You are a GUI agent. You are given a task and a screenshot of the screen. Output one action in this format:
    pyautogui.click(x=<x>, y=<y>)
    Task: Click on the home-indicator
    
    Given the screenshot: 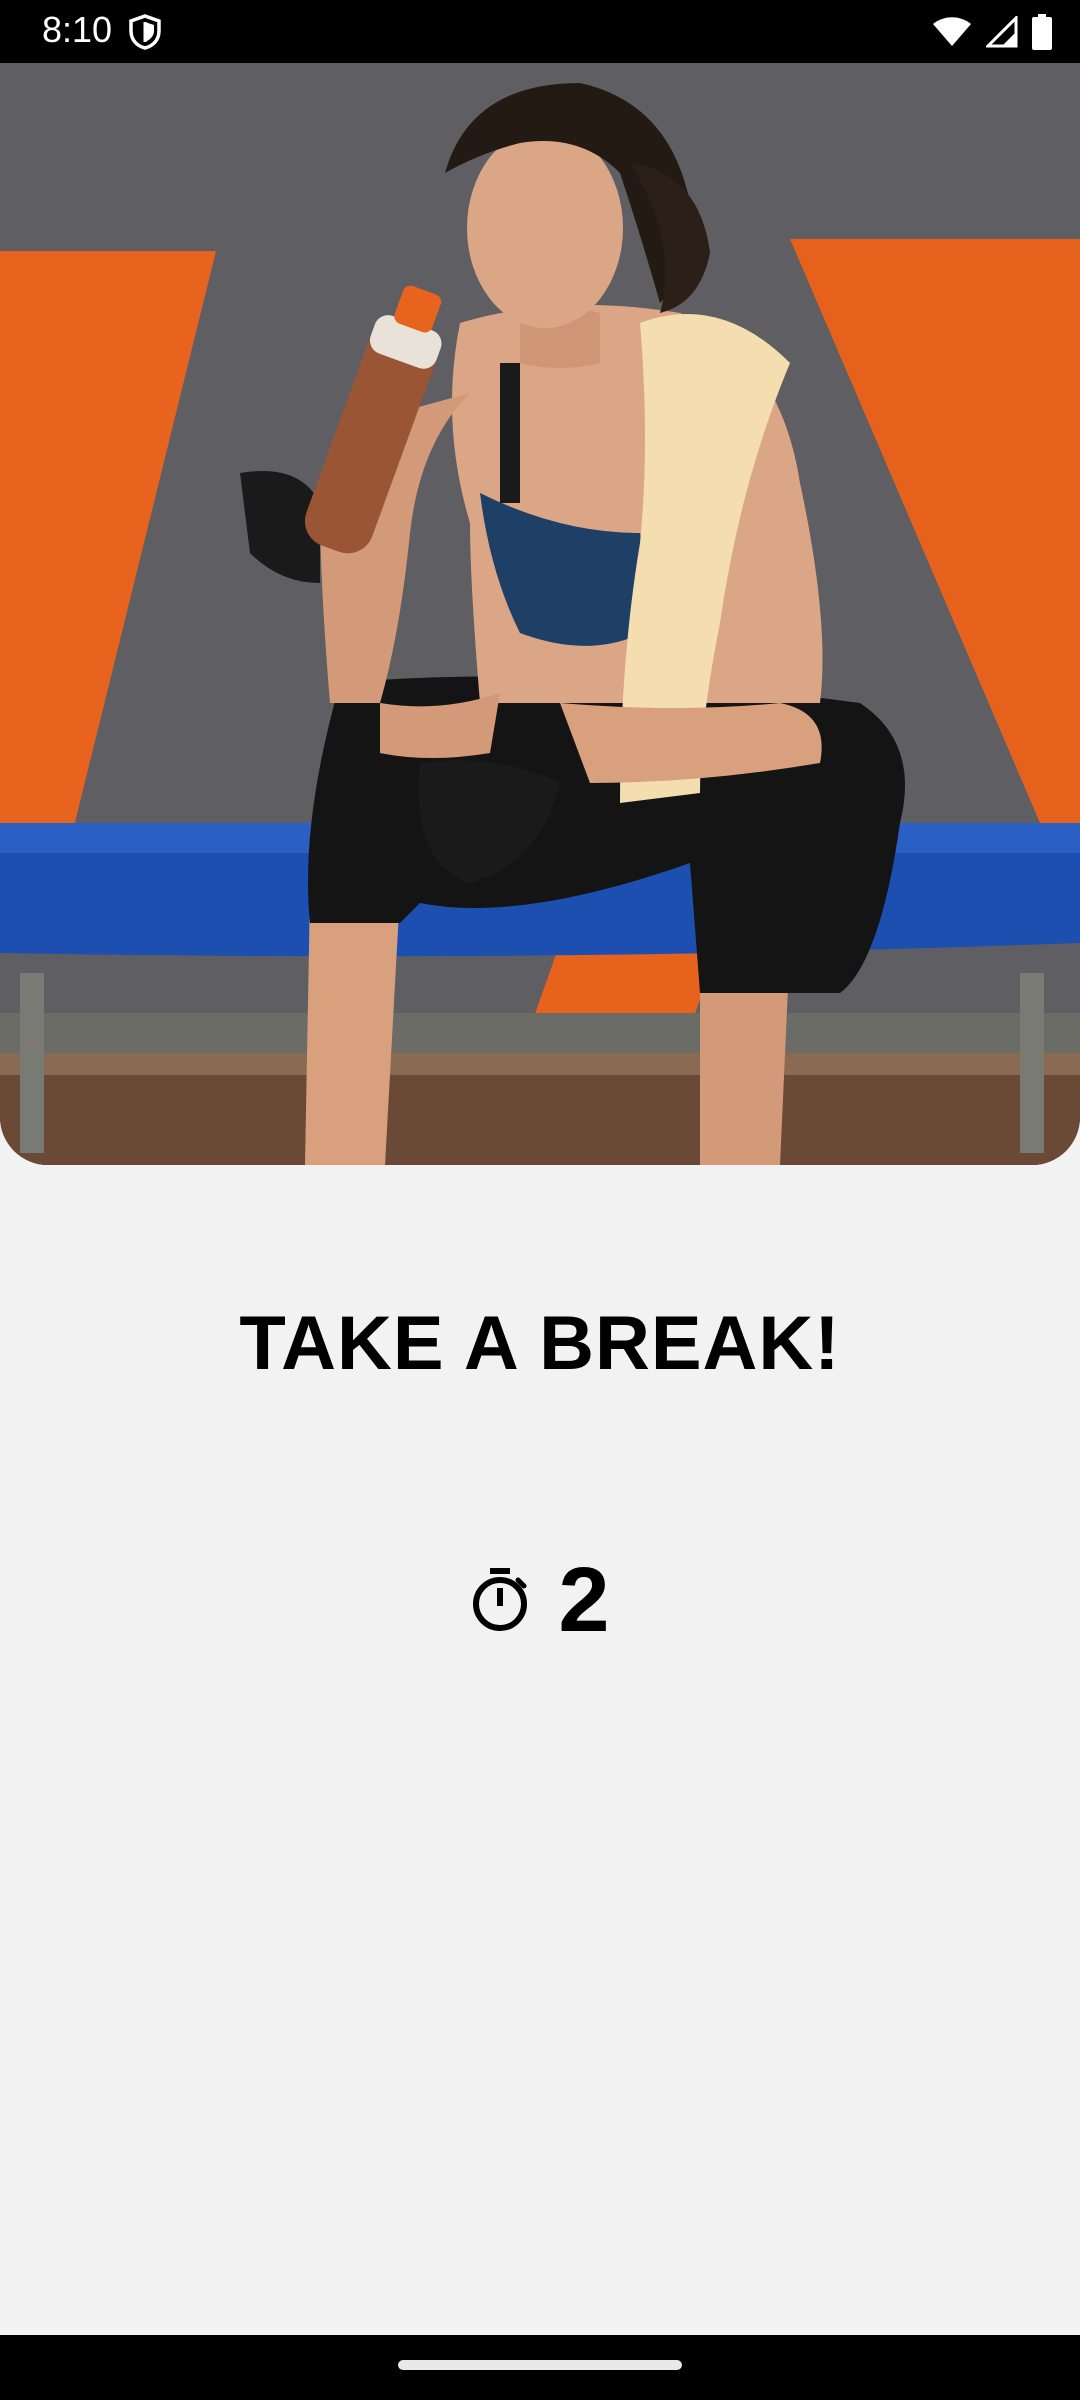 What is the action you would take?
    pyautogui.click(x=540, y=2365)
    